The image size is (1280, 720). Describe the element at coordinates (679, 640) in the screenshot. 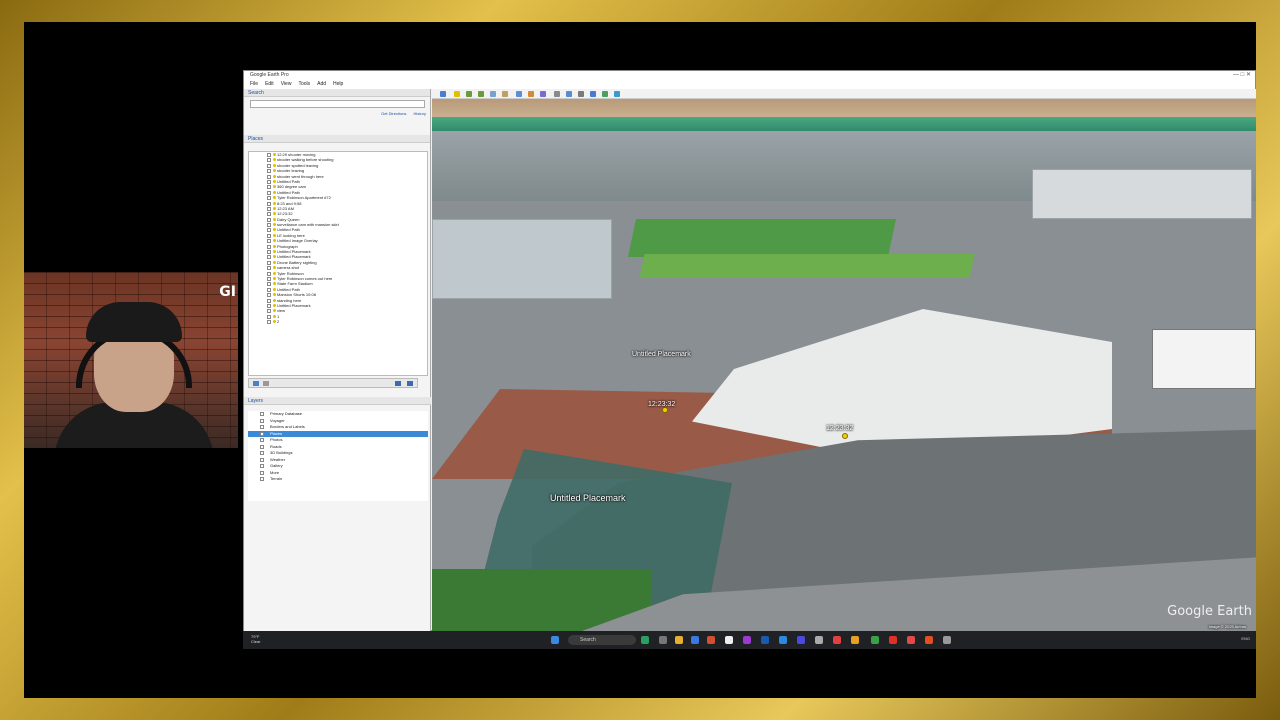

I see `file-explorer-icon` at that location.